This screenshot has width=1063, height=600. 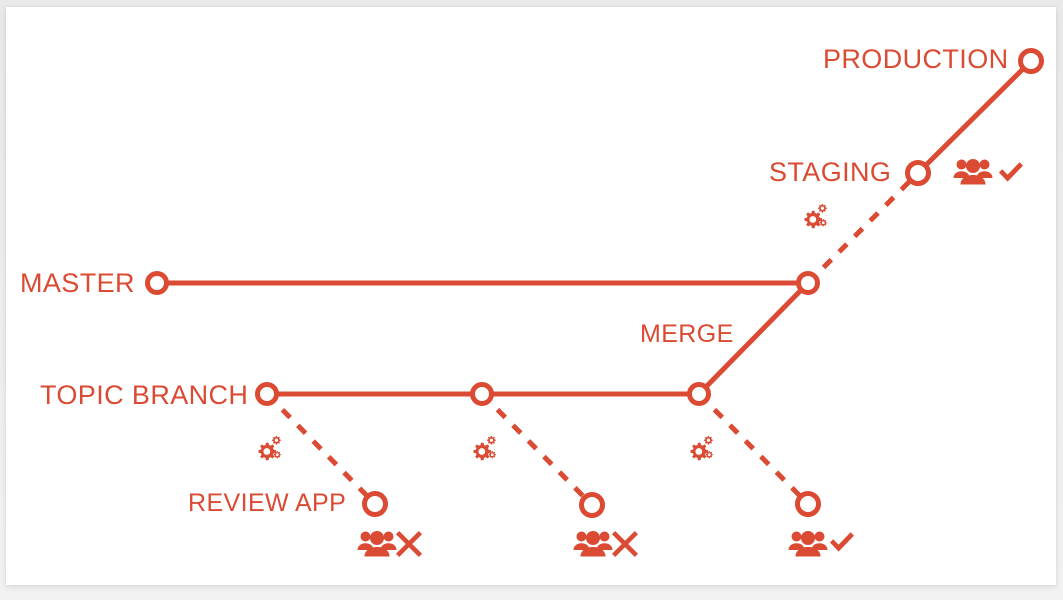 What do you see at coordinates (1011, 172) in the screenshot?
I see `check-icon-staging` at bounding box center [1011, 172].